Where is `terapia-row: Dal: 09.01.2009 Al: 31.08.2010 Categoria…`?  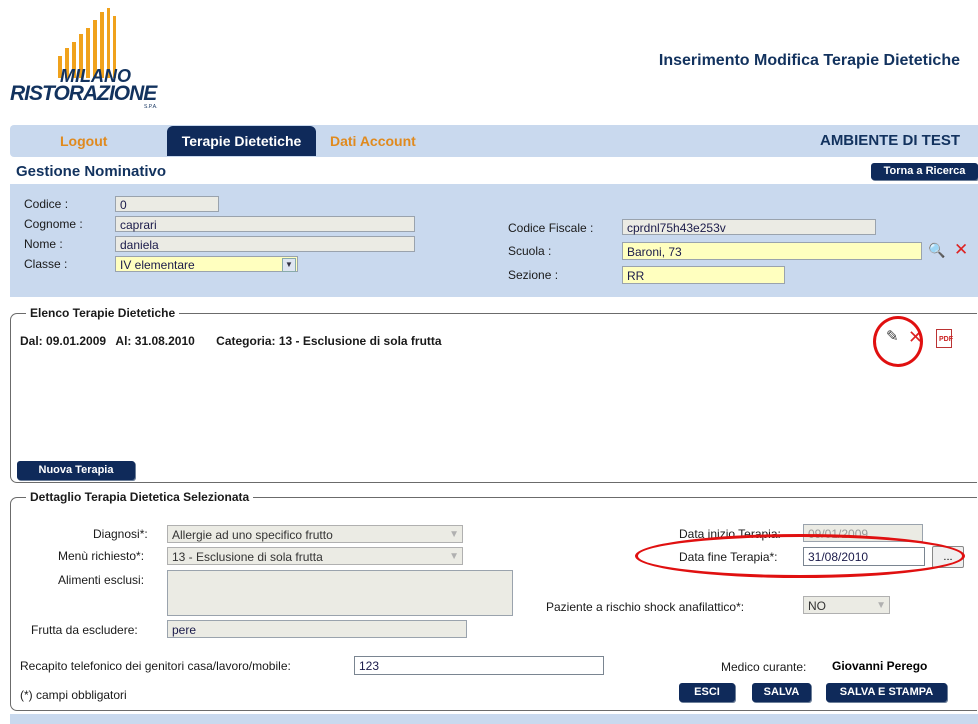 terapia-row: Dal: 09.01.2009 Al: 31.08.2010 Categoria… is located at coordinates (231, 341).